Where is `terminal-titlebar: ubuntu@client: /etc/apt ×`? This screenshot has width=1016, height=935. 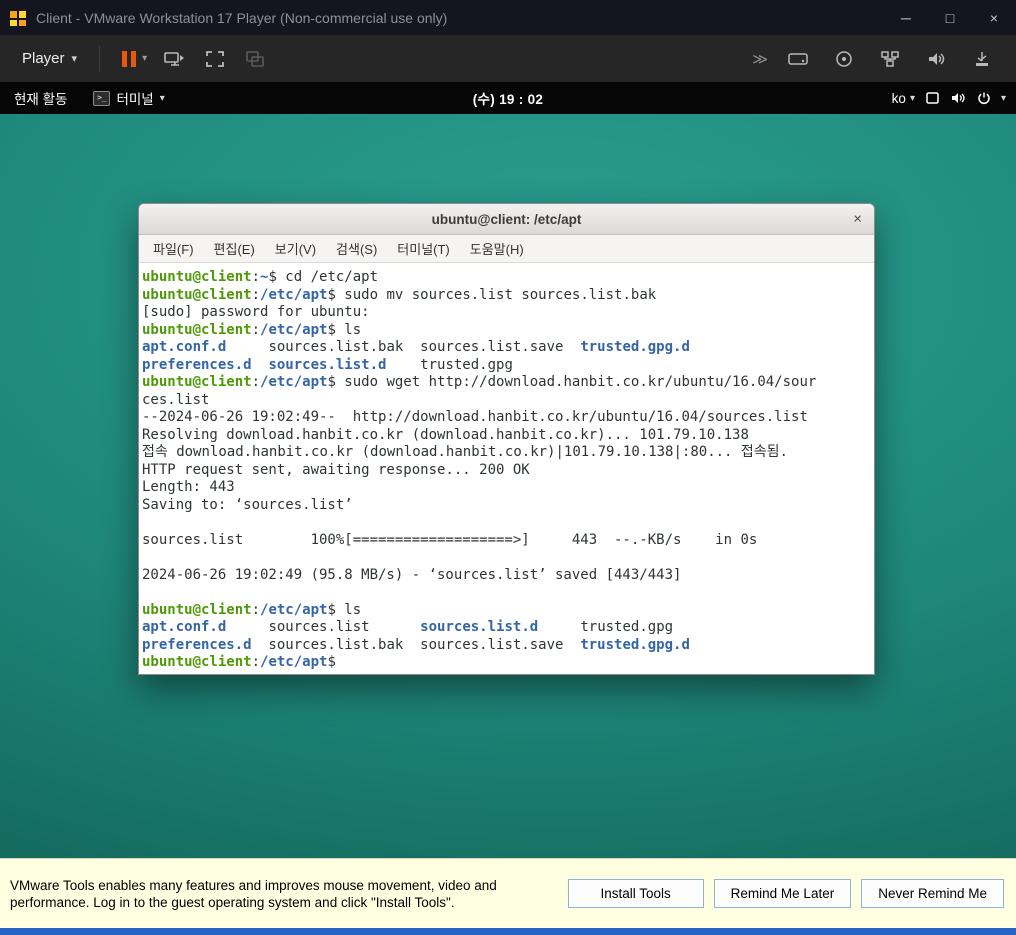 terminal-titlebar: ubuntu@client: /etc/apt × is located at coordinates (506, 219).